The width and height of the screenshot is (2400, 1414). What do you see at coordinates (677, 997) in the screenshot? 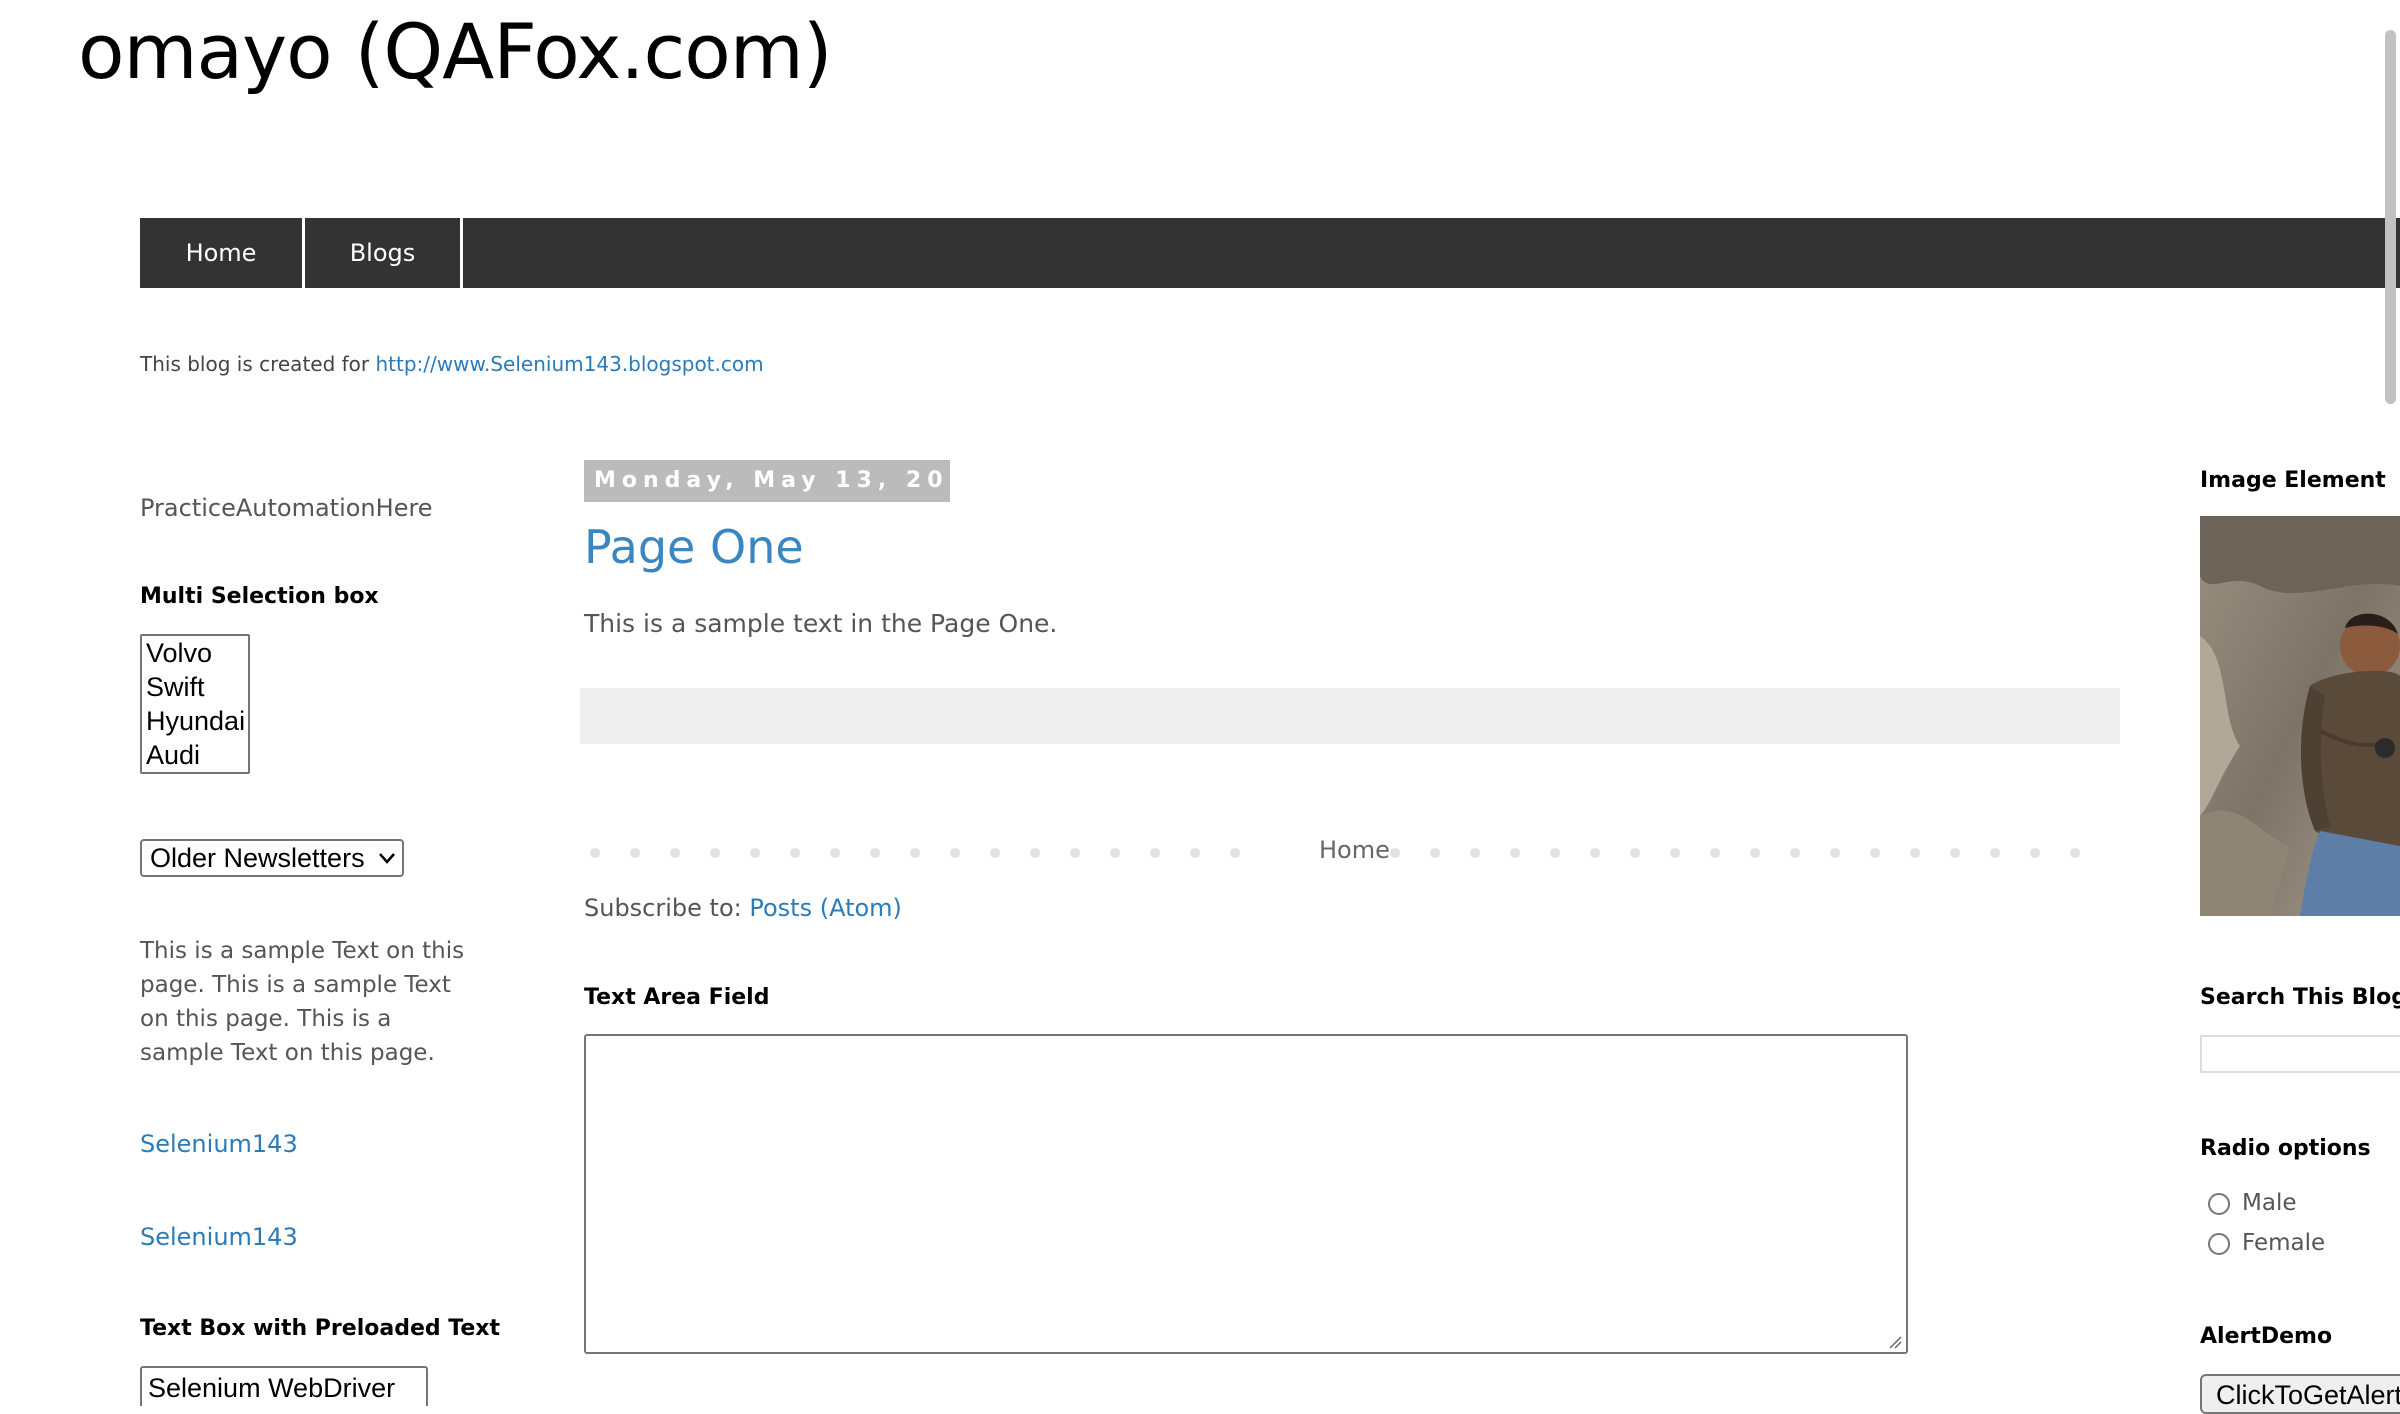
I see `textarea-title: Text Area Field` at bounding box center [677, 997].